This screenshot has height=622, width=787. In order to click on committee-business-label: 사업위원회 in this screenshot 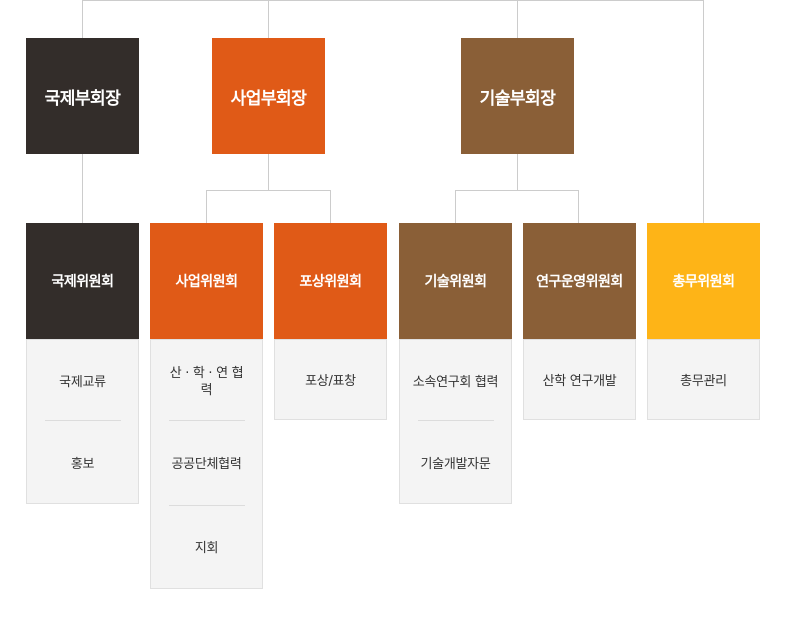, I will do `click(206, 282)`.